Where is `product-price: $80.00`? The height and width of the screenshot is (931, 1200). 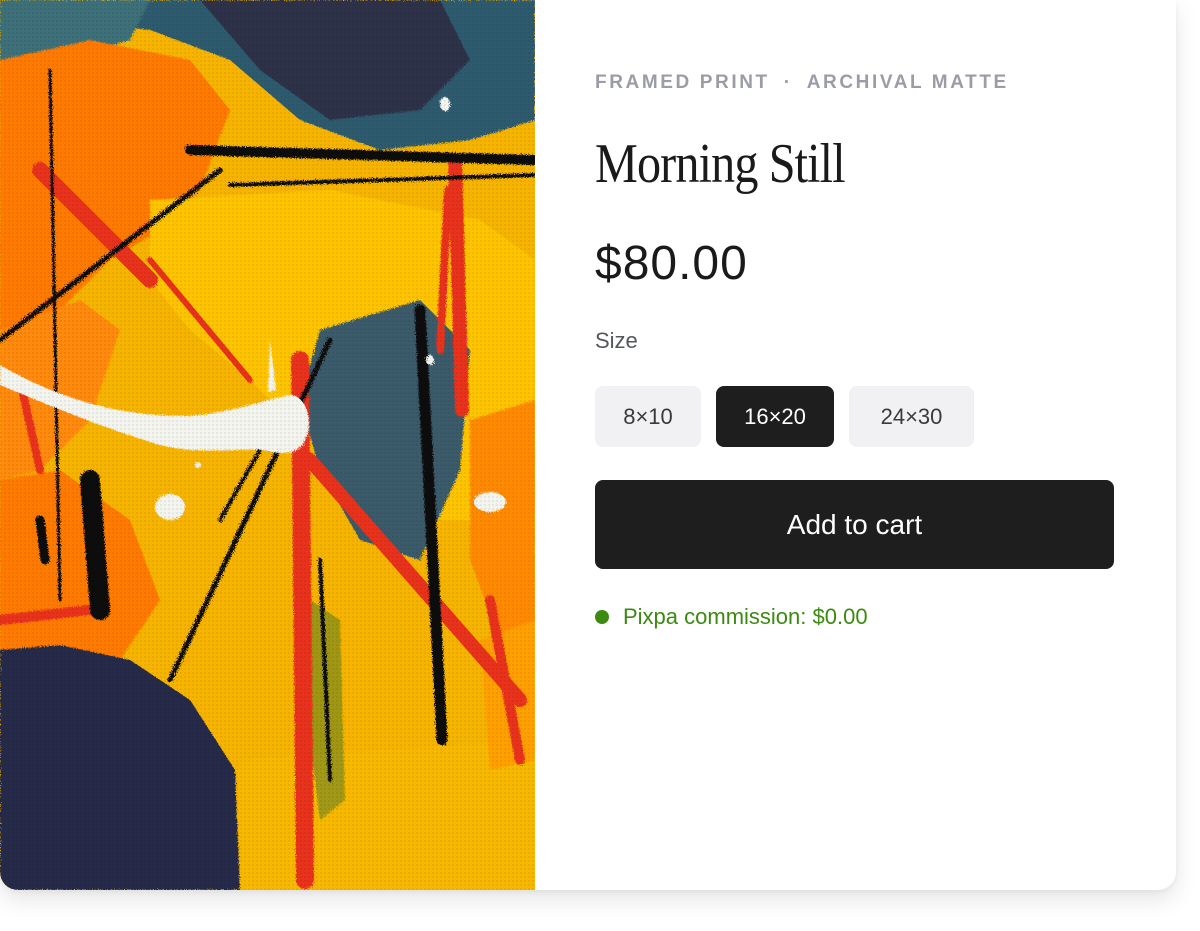
product-price: $80.00 is located at coordinates (671, 263).